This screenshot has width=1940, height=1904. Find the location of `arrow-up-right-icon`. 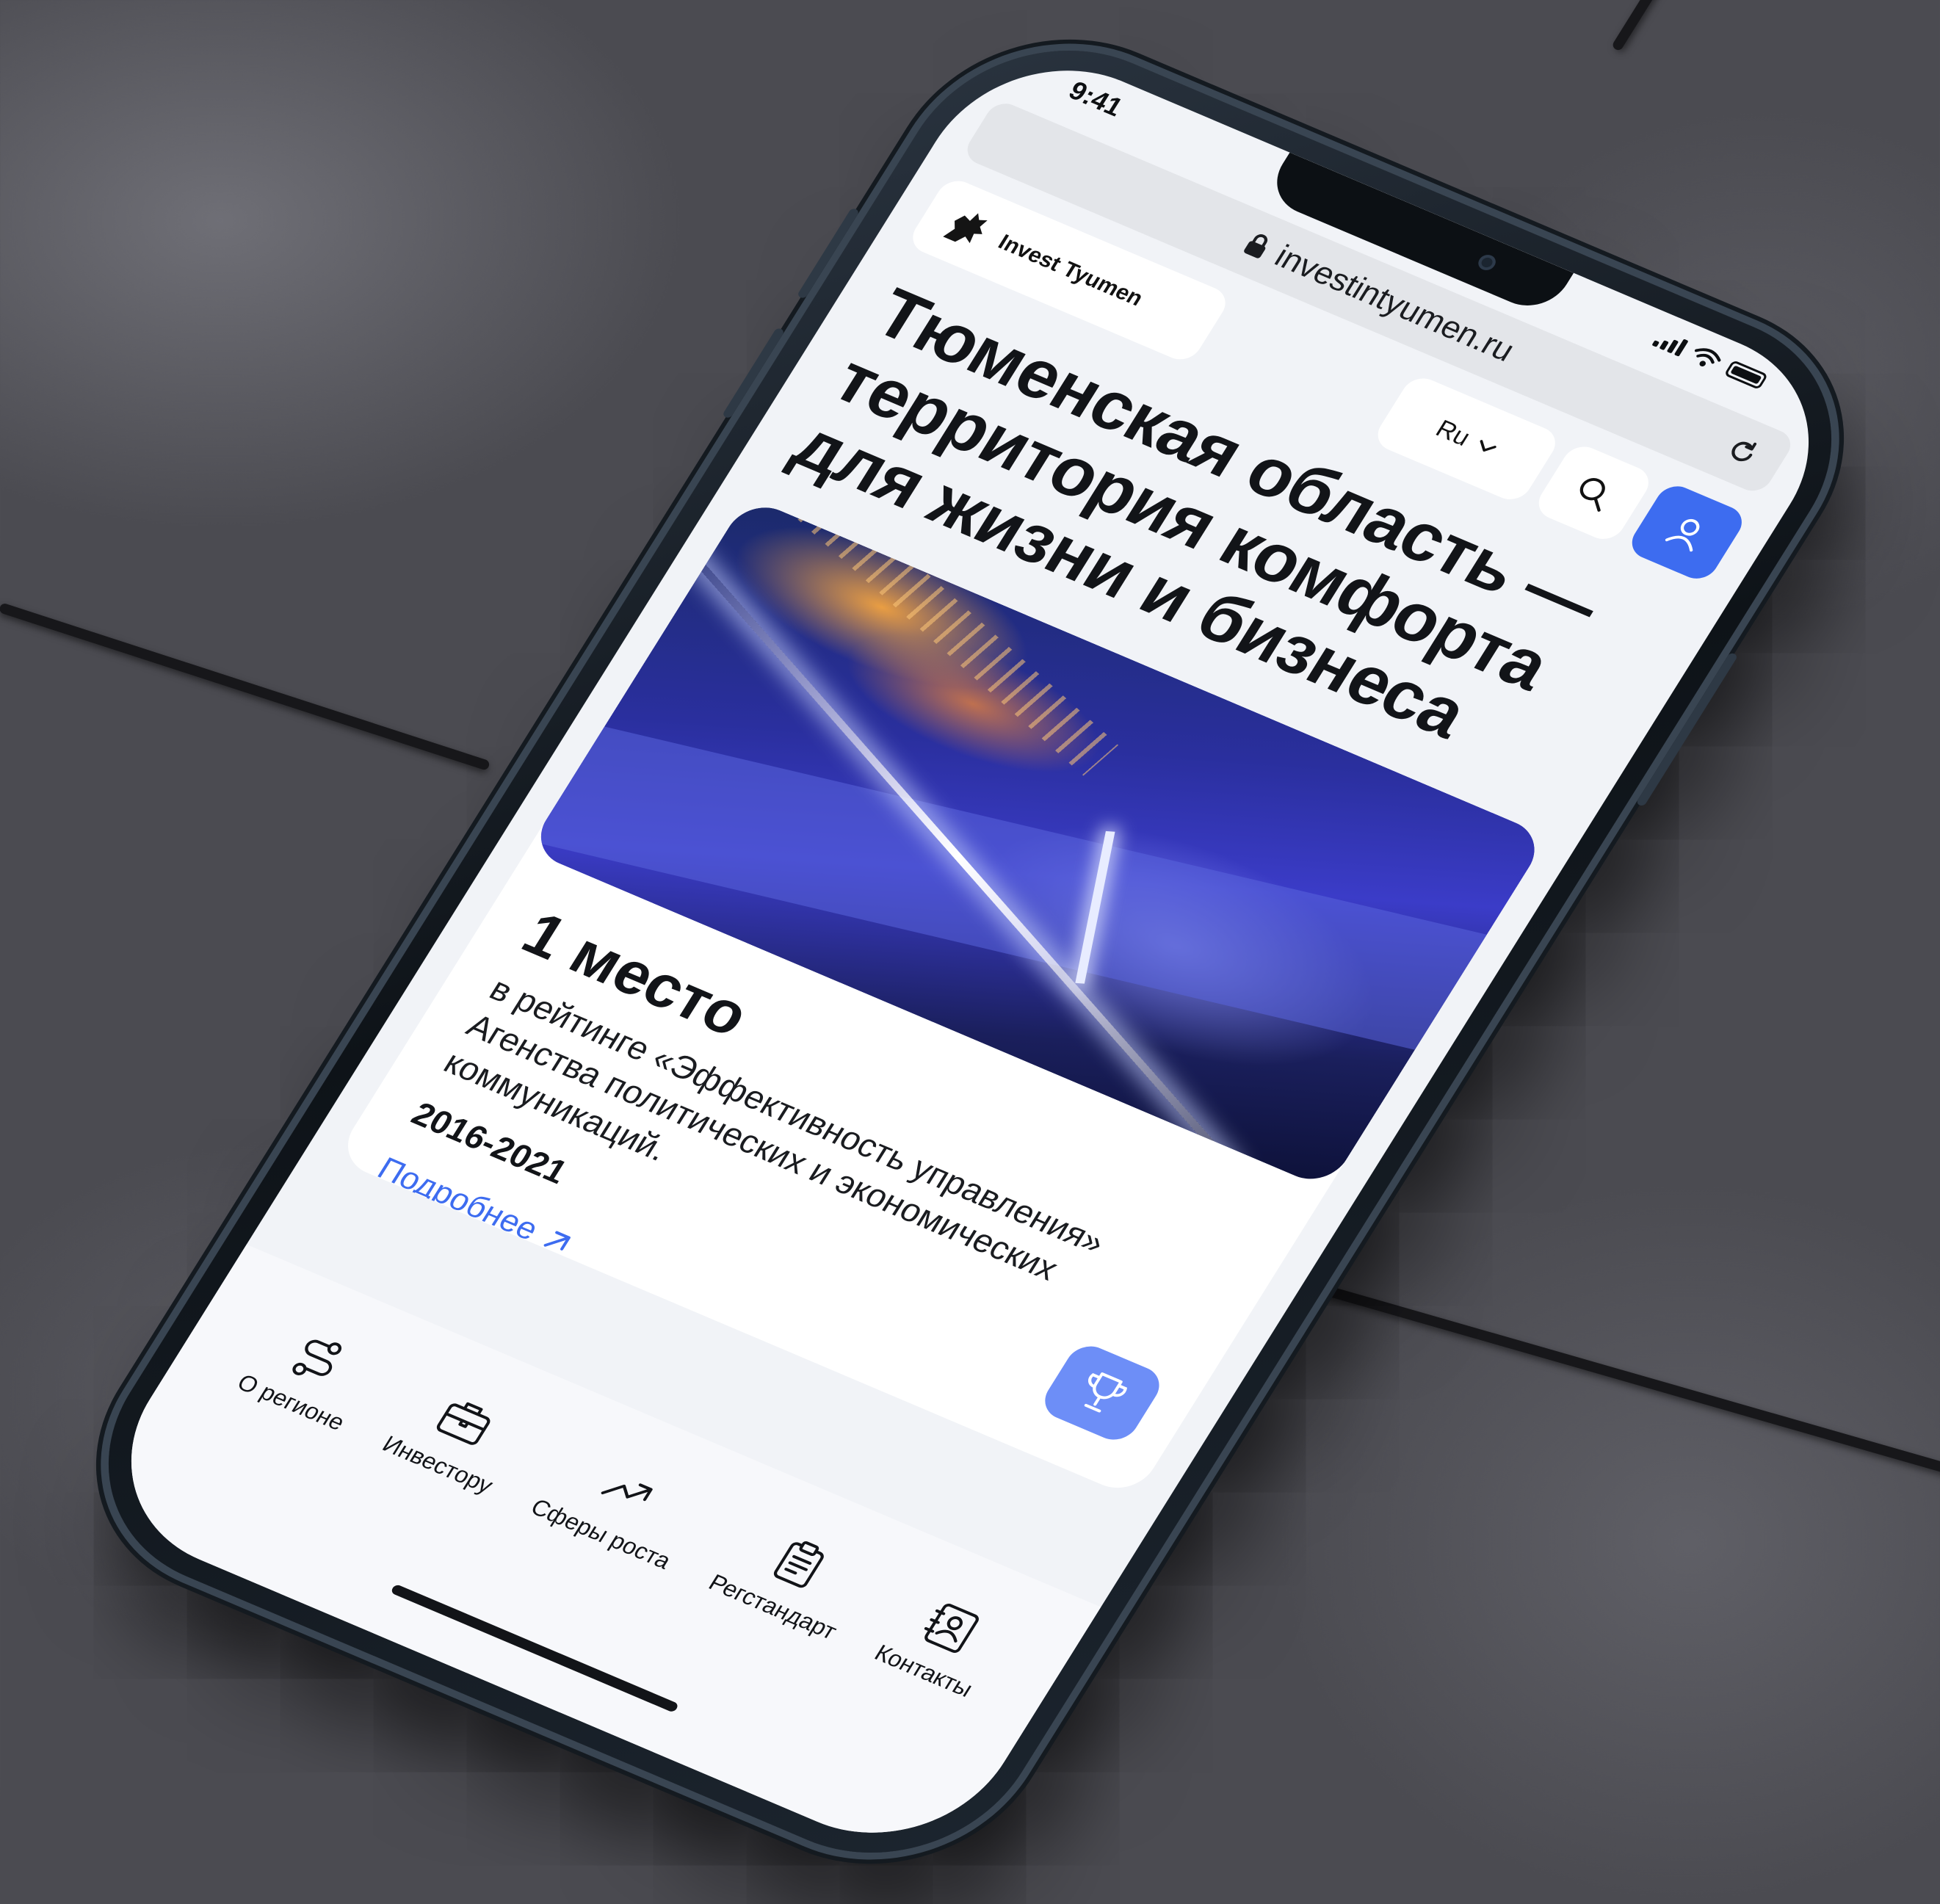

arrow-up-right-icon is located at coordinates (557, 1240).